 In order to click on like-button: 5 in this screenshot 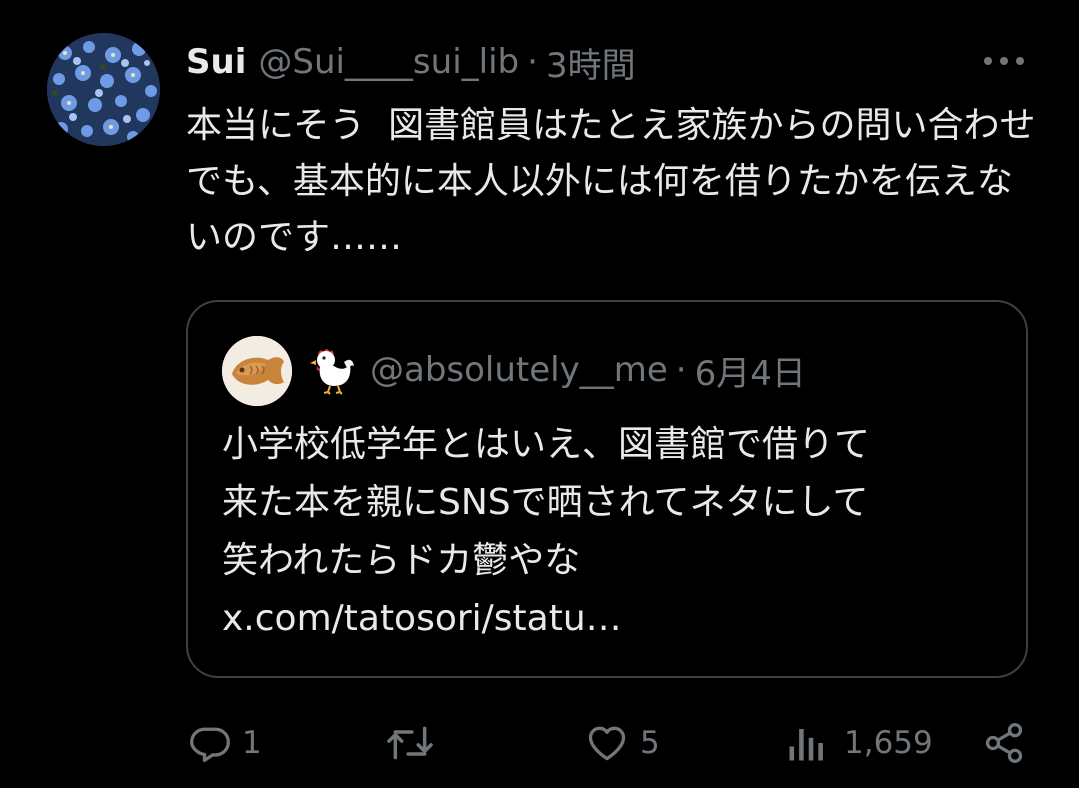, I will do `click(622, 743)`.